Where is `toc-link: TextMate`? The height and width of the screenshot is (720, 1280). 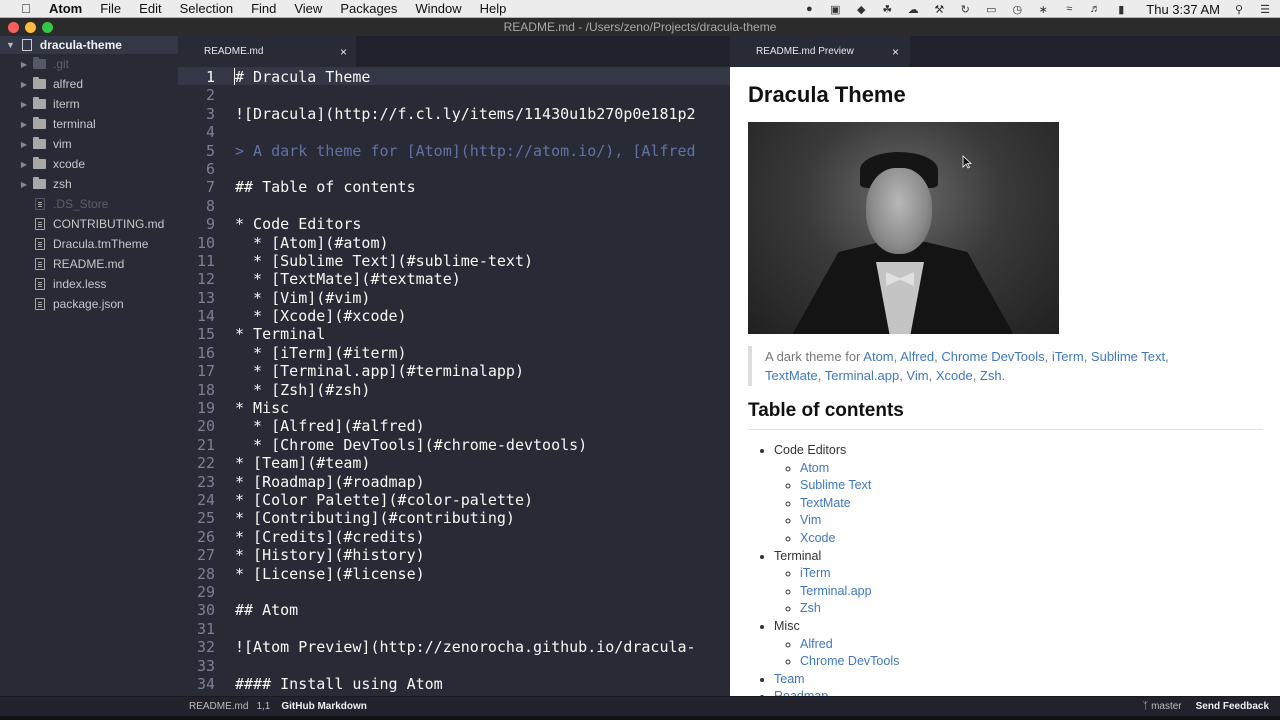
toc-link: TextMate is located at coordinates (825, 503).